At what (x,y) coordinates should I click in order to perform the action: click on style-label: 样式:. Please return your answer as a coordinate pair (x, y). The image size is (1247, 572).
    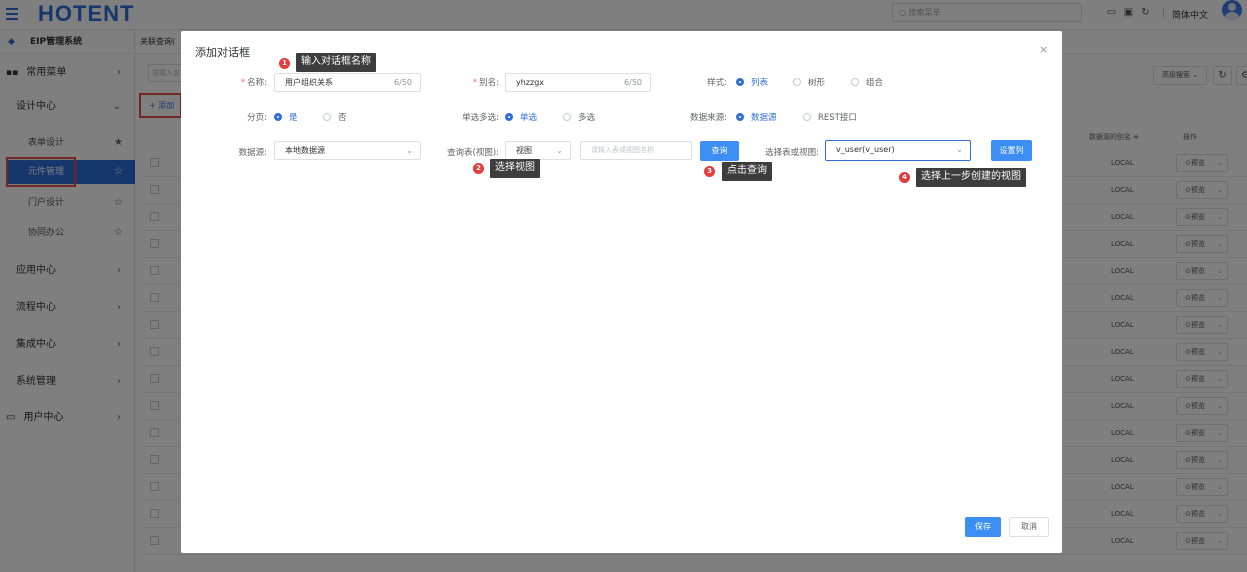
    Looking at the image, I should click on (717, 83).